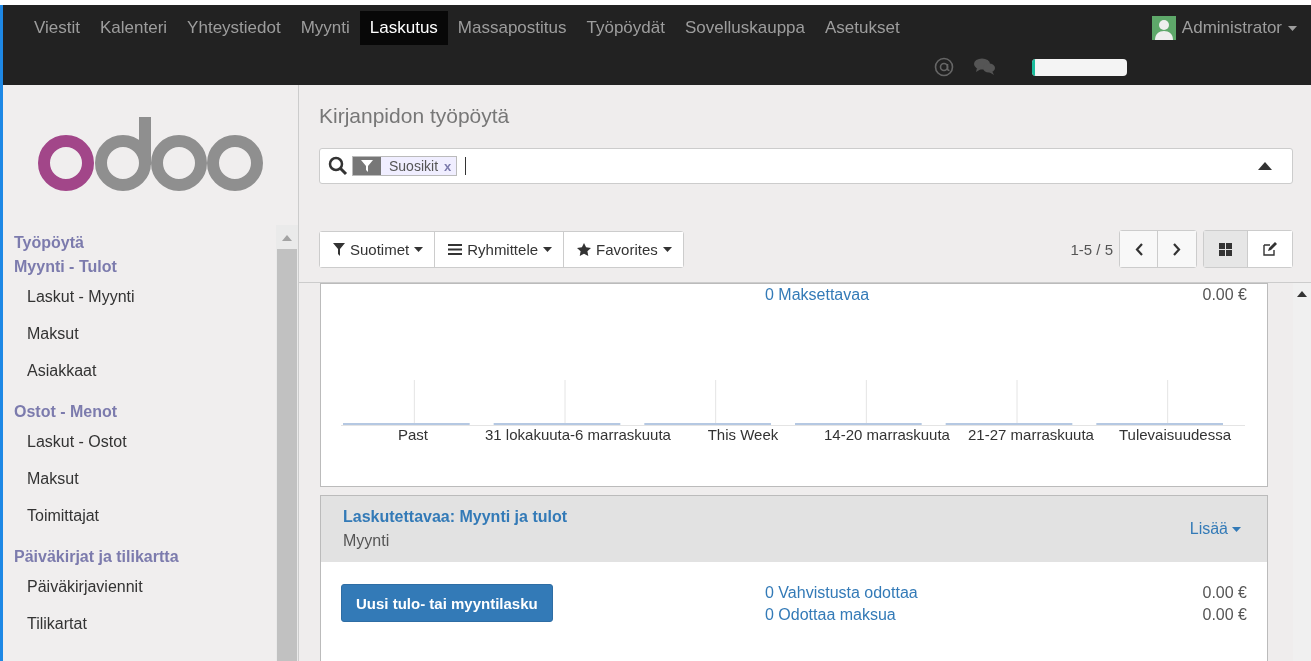  I want to click on edit-icon, so click(1270, 249).